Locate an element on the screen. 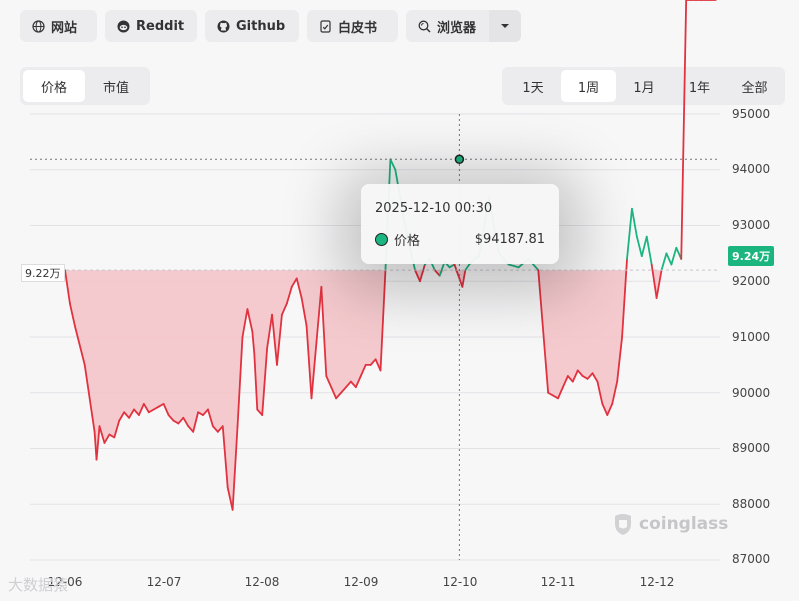 This screenshot has height=601, width=799. y-tick-label: 92000 is located at coordinates (751, 281).